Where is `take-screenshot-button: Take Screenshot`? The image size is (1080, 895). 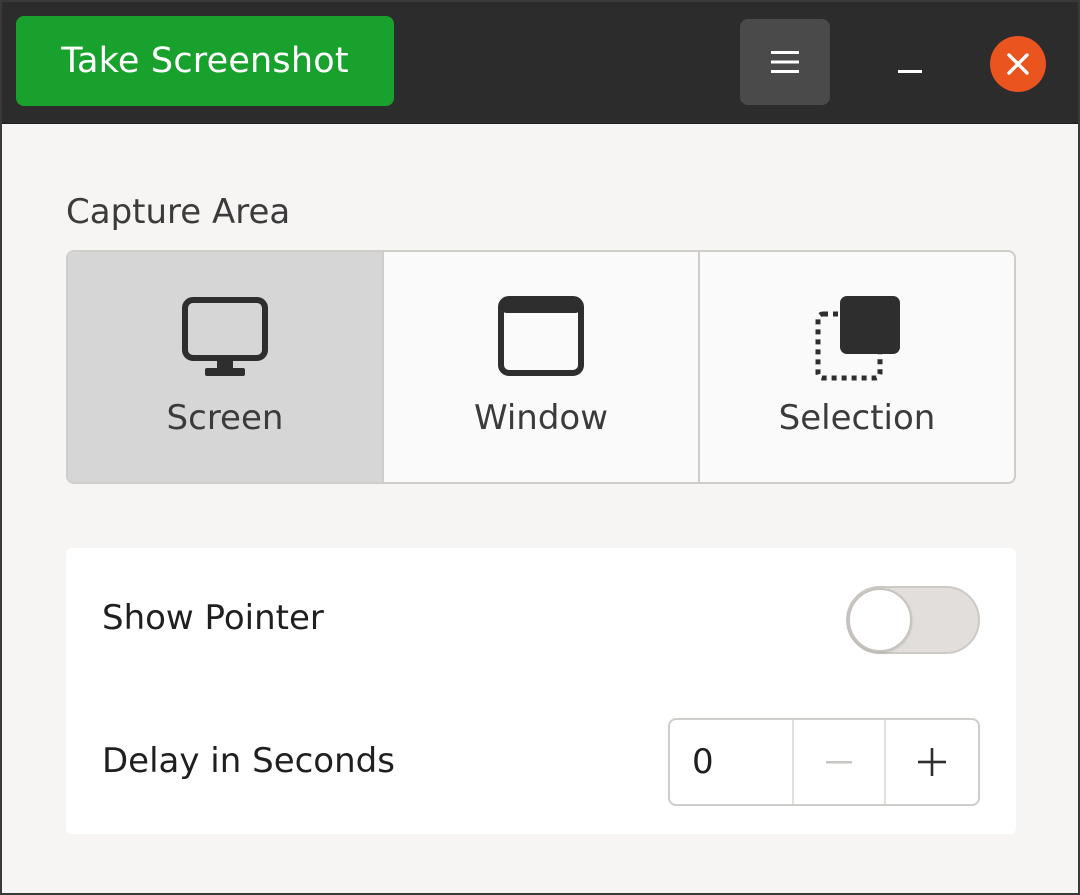 take-screenshot-button: Take Screenshot is located at coordinates (205, 61).